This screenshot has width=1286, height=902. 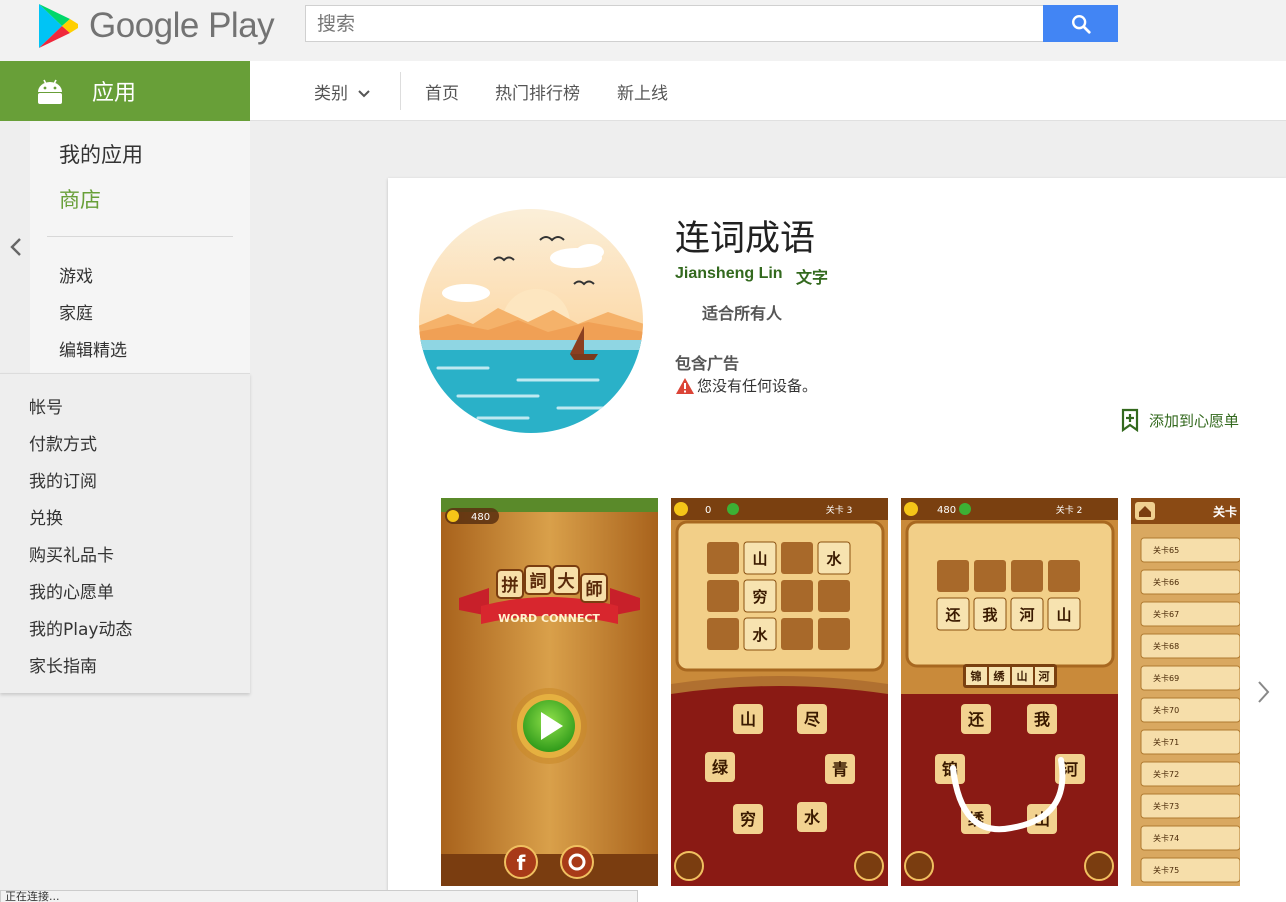 What do you see at coordinates (63, 664) in the screenshot?
I see `account-item-parent-guide: 家长指南` at bounding box center [63, 664].